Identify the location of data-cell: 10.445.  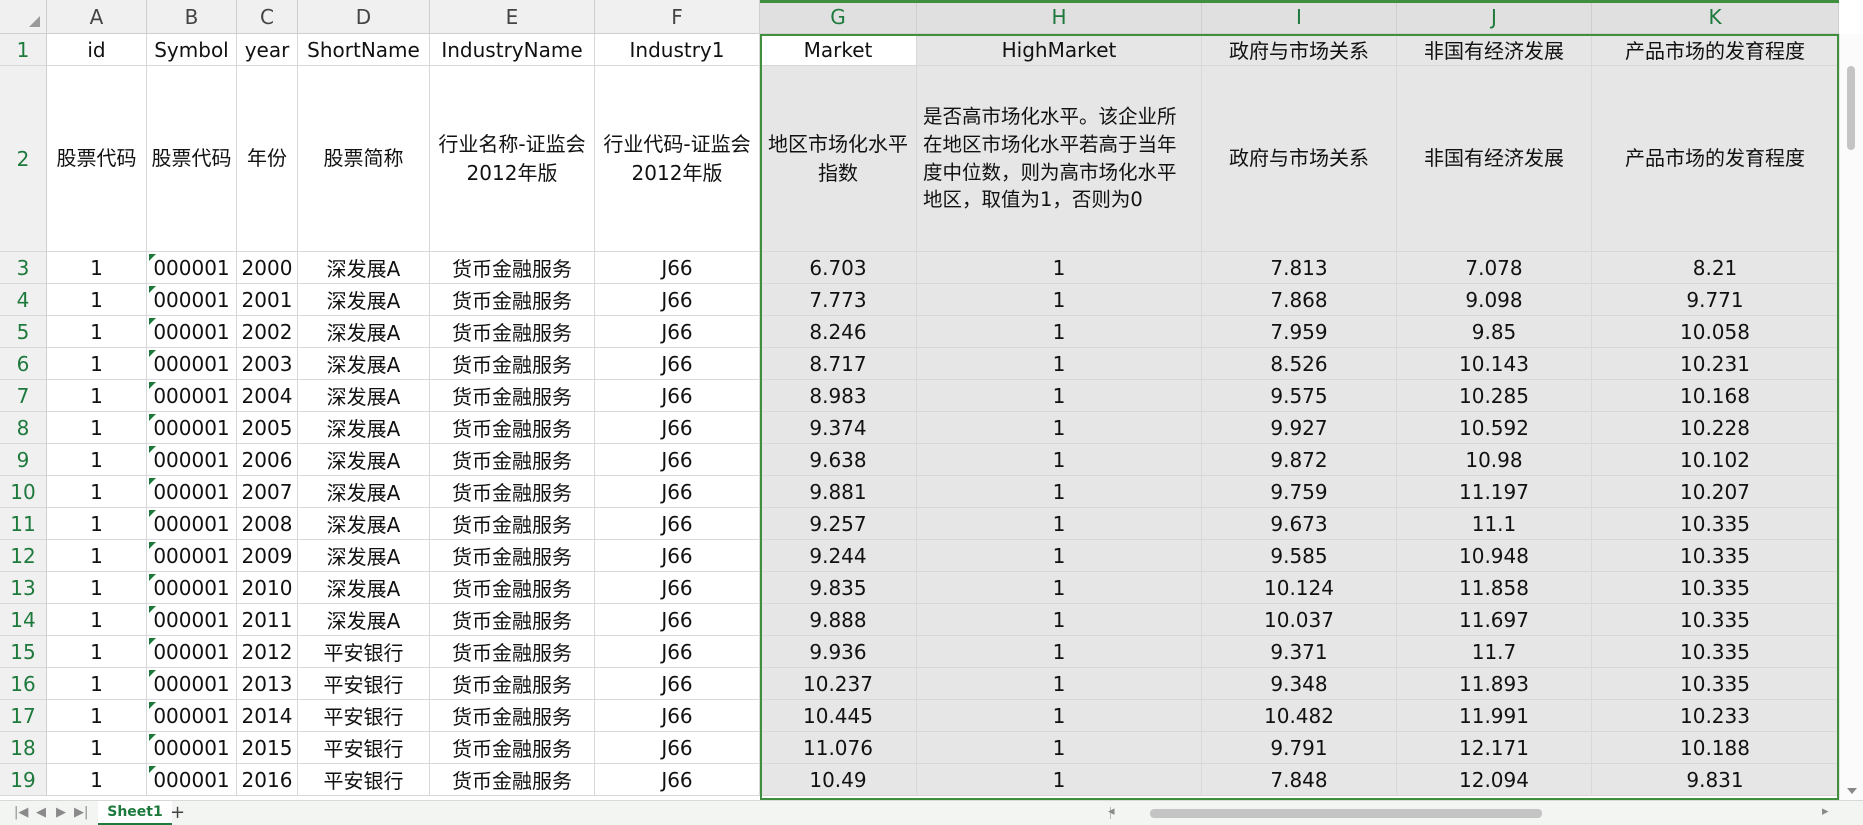
(838, 716).